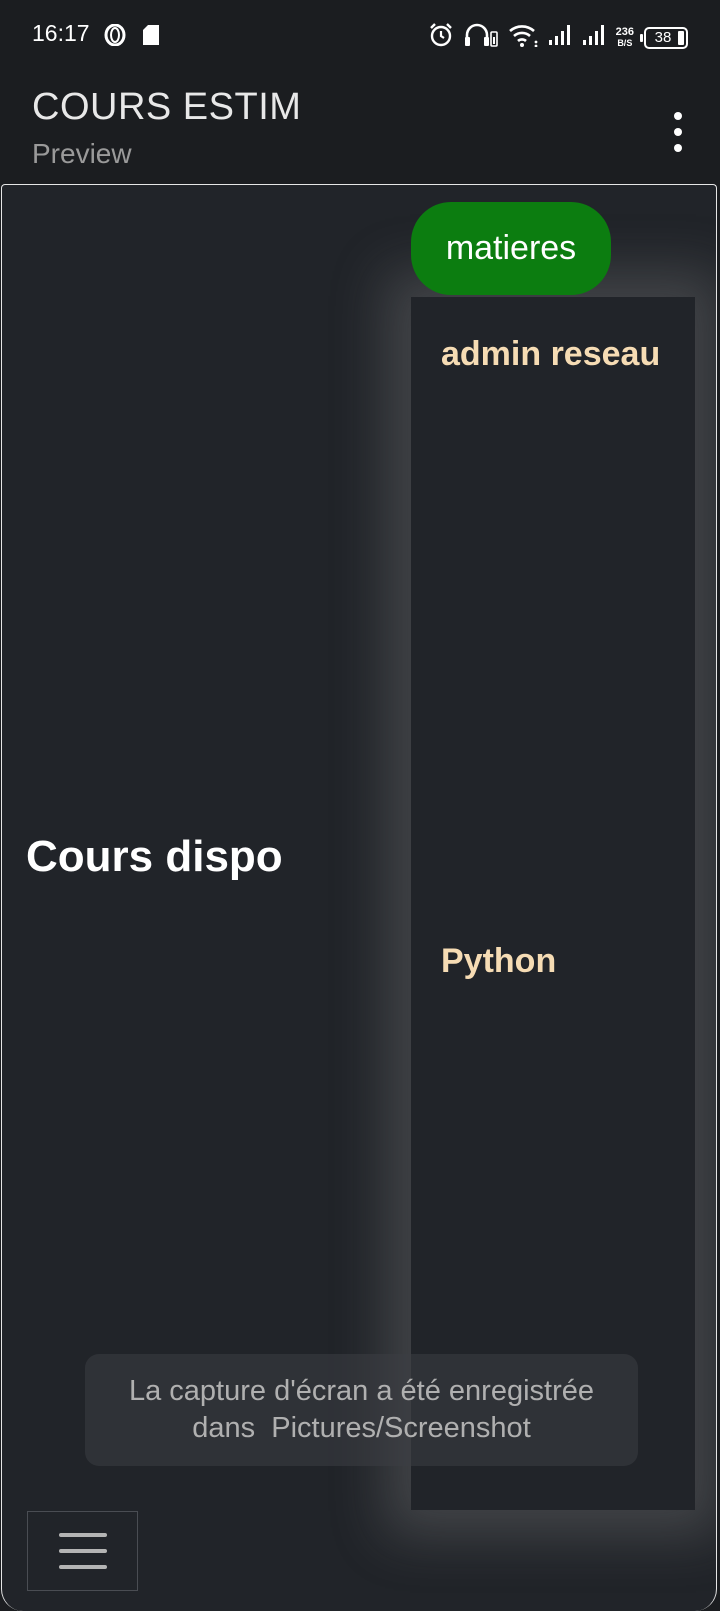 The width and height of the screenshot is (720, 1611). What do you see at coordinates (82, 1551) in the screenshot?
I see `hamburger-icon` at bounding box center [82, 1551].